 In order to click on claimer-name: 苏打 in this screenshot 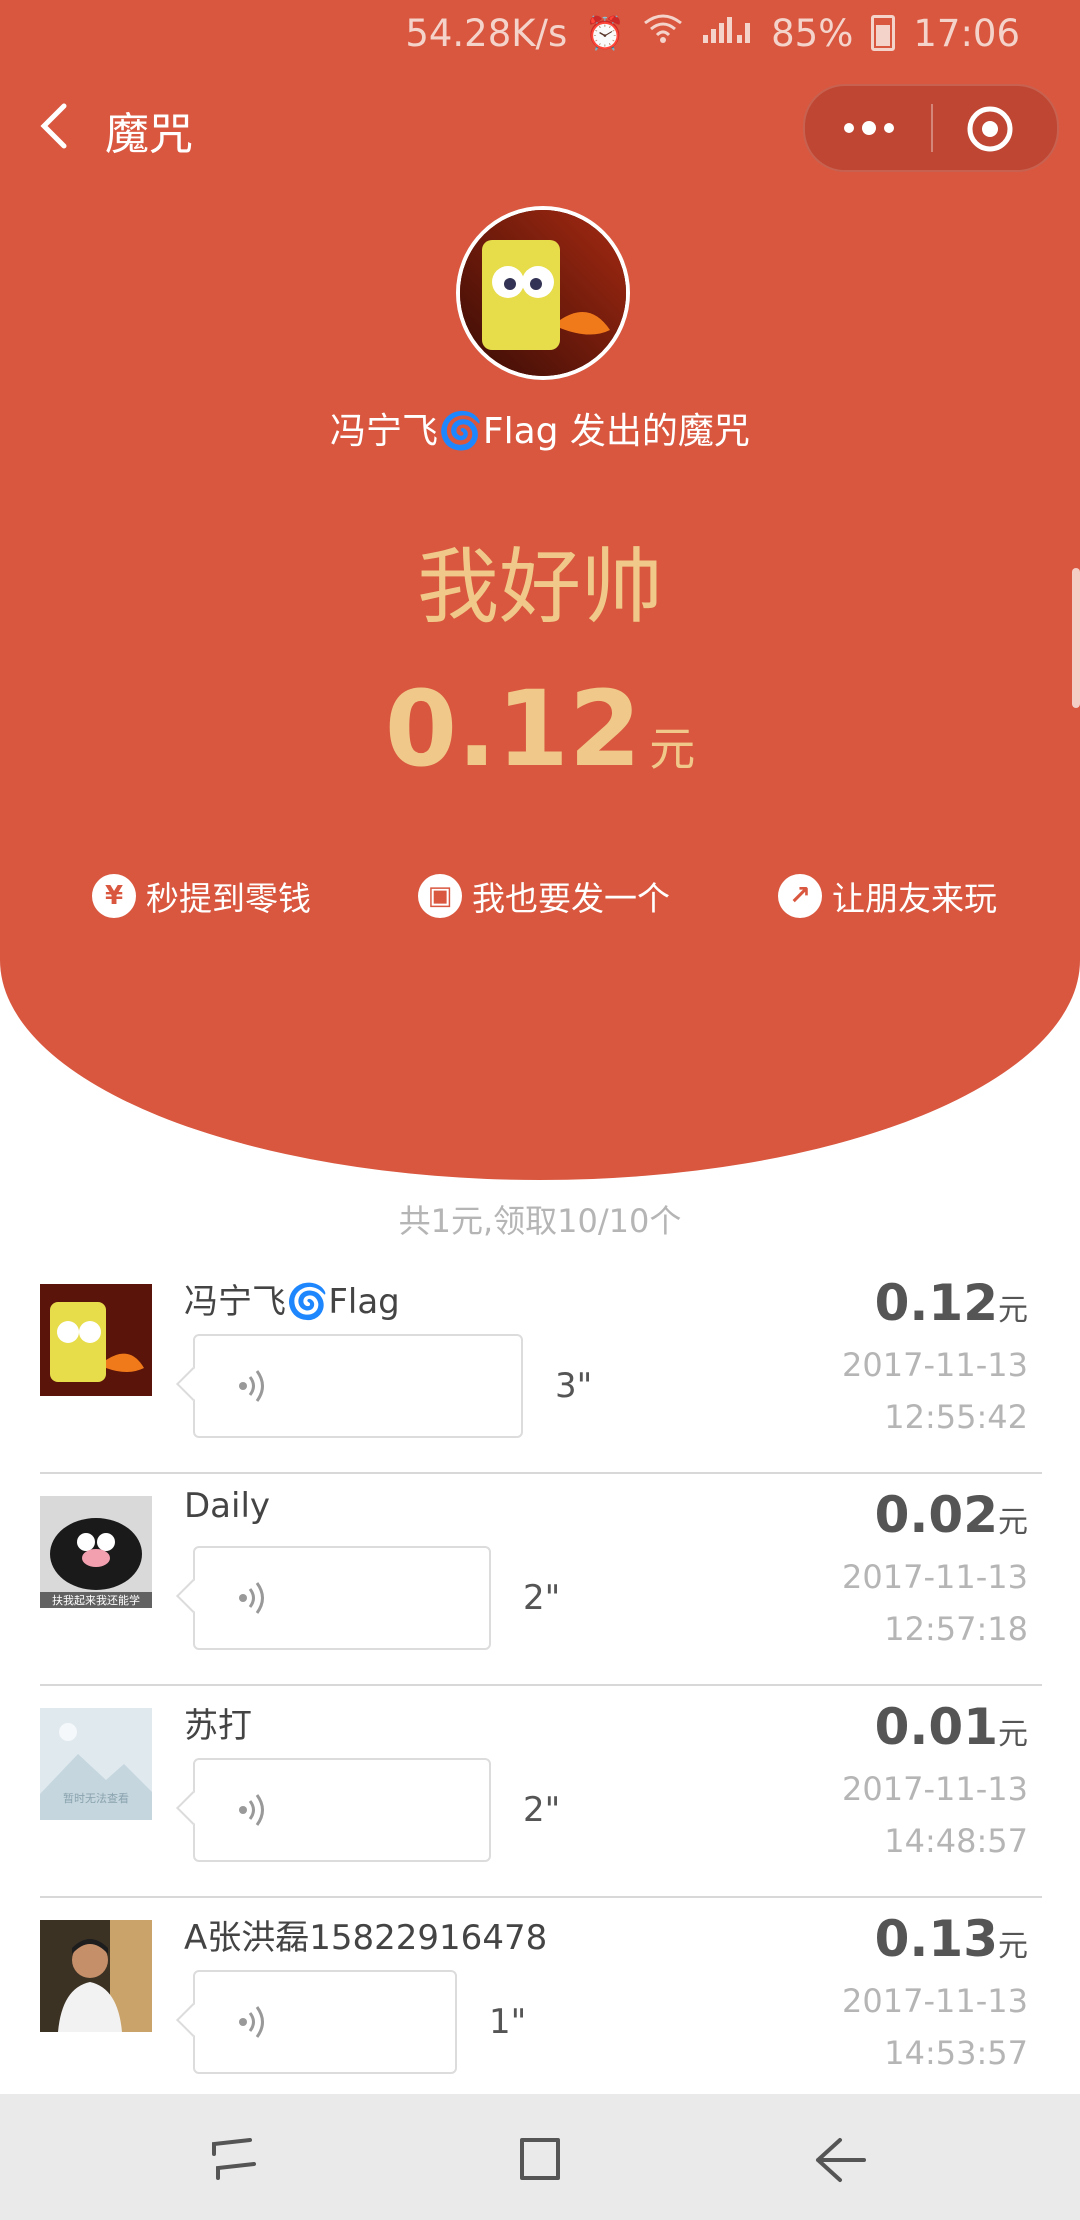, I will do `click(218, 1726)`.